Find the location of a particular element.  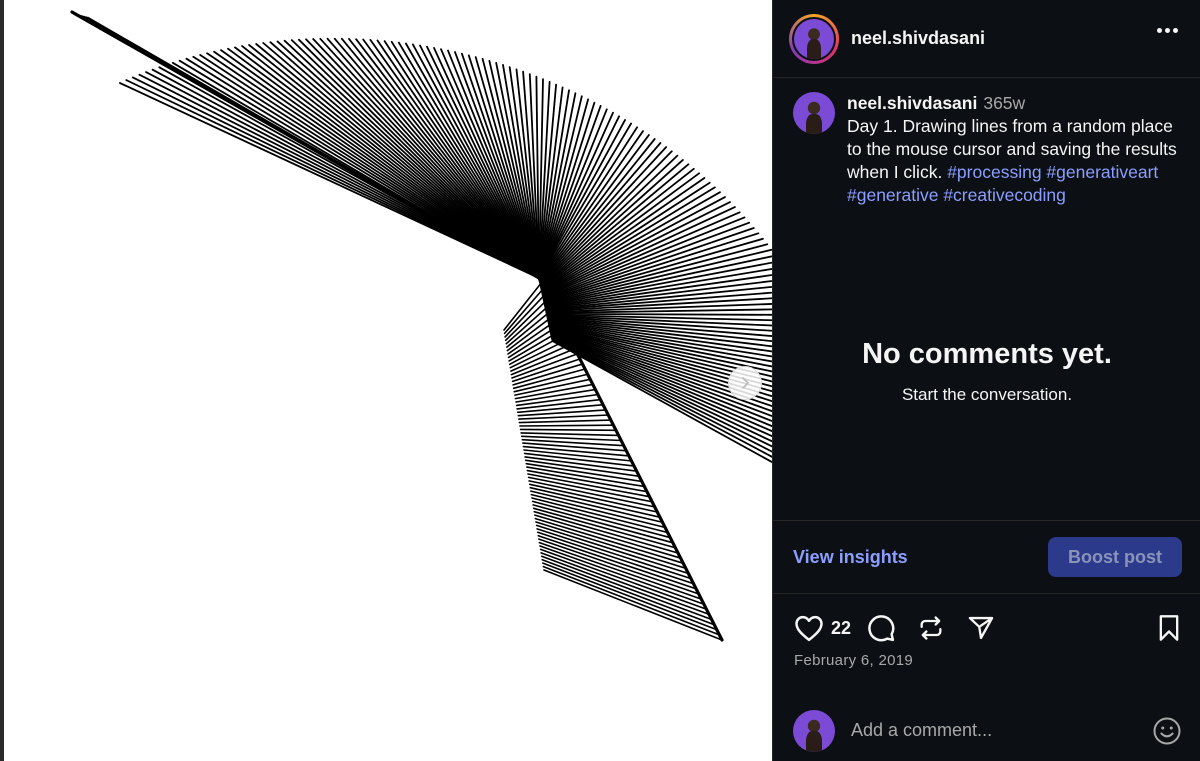

heart-icon is located at coordinates (809, 628).